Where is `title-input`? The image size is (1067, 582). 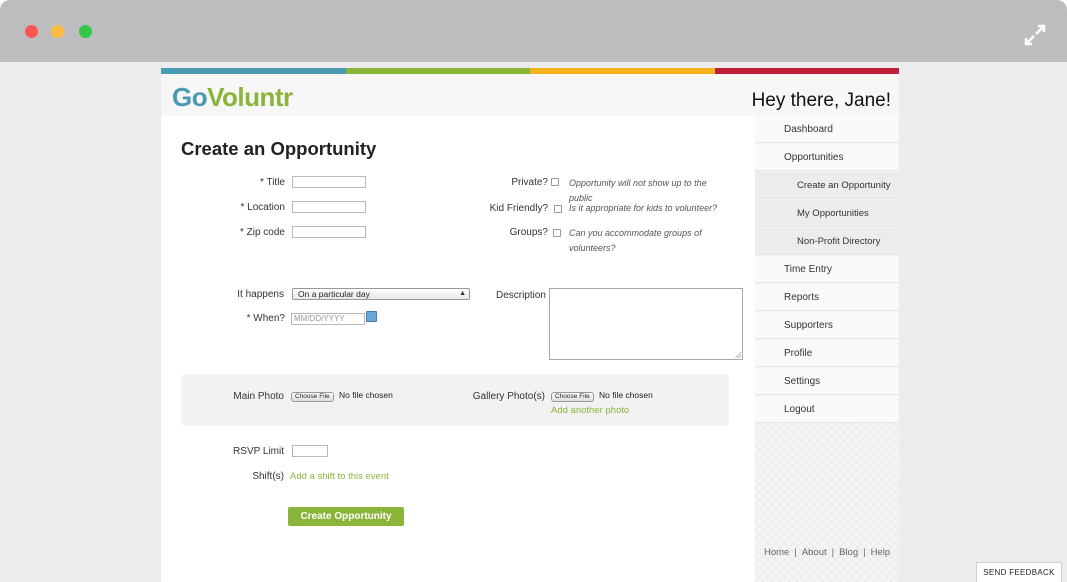 title-input is located at coordinates (329, 182).